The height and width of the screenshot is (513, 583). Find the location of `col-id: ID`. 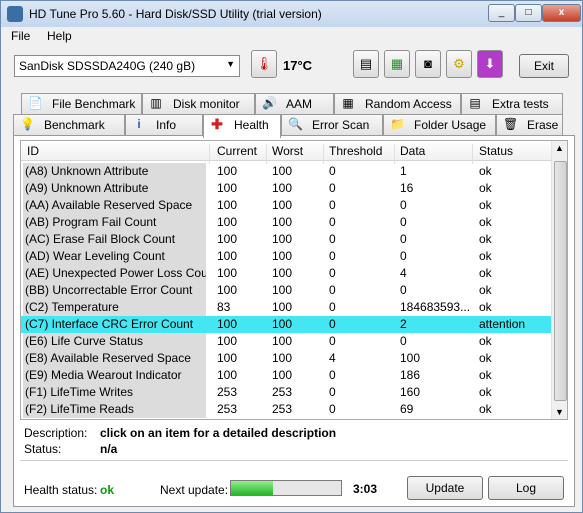

col-id: ID is located at coordinates (33, 151).